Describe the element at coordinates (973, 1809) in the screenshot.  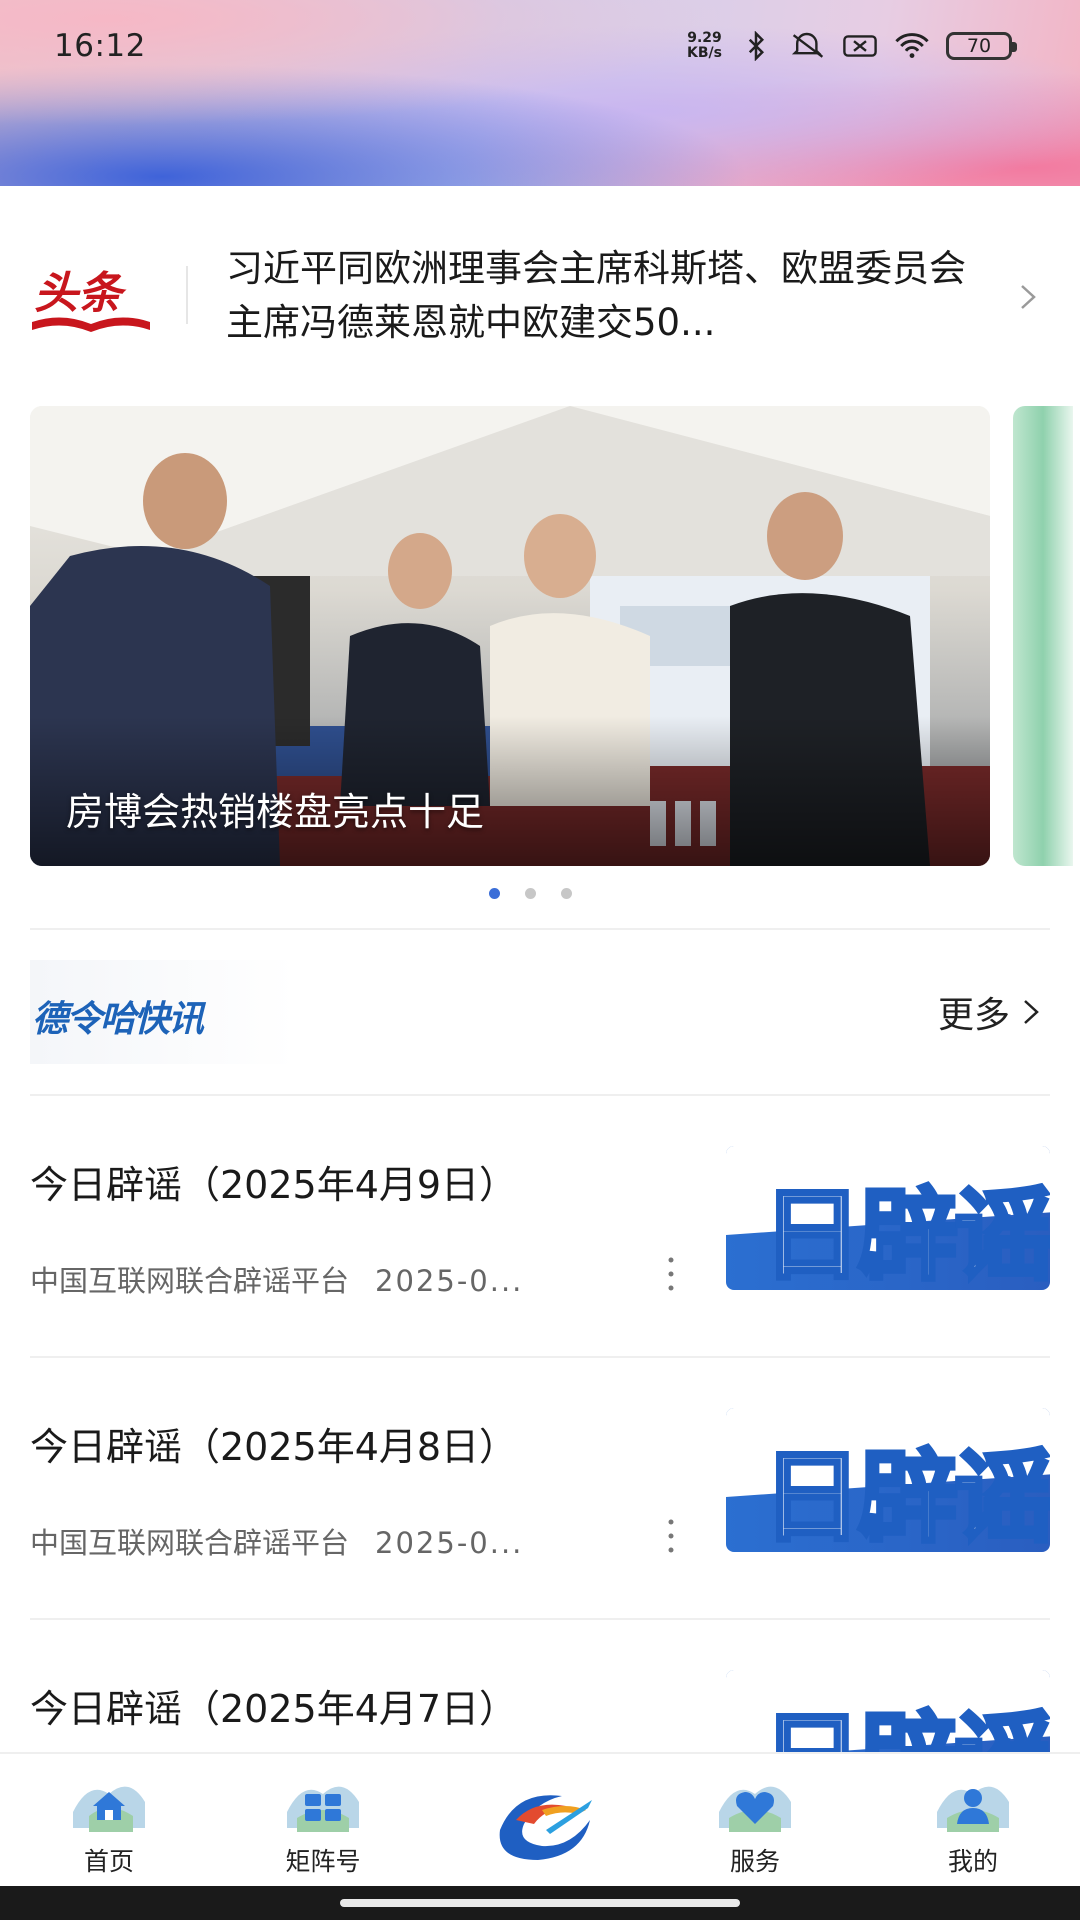
I see `person-icon` at that location.